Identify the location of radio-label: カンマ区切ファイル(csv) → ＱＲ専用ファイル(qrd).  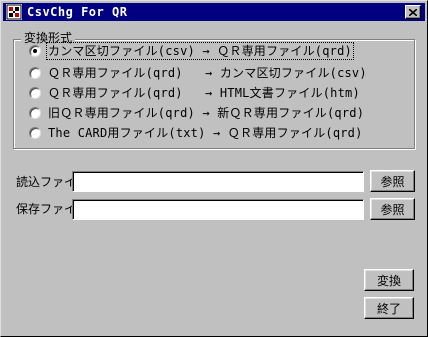
(200, 51).